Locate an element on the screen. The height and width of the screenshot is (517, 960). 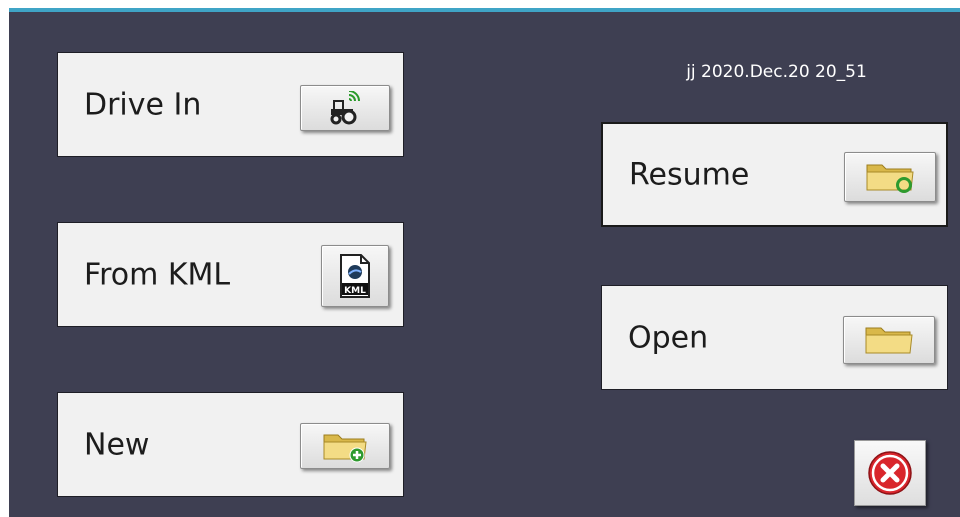
new-button: New is located at coordinates (230, 444).